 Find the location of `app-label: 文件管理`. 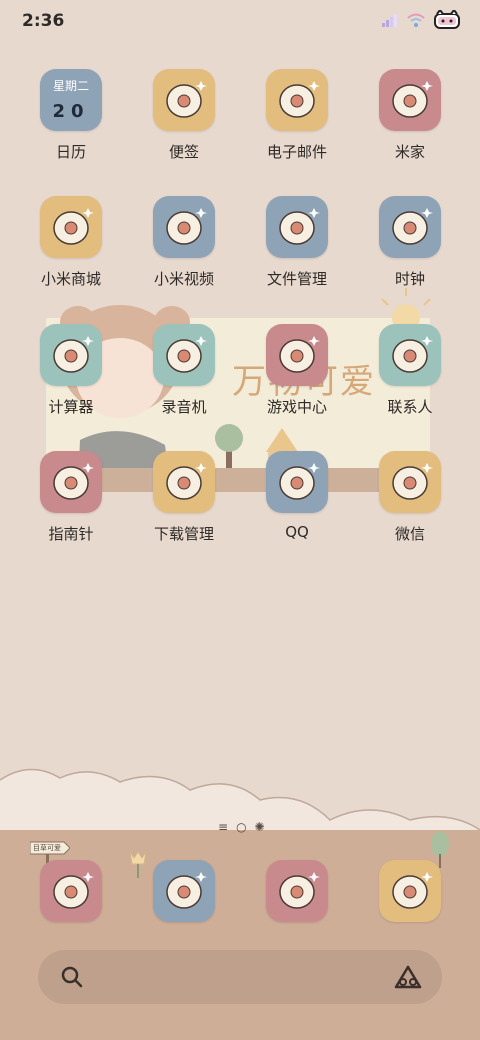

app-label: 文件管理 is located at coordinates (296, 279).